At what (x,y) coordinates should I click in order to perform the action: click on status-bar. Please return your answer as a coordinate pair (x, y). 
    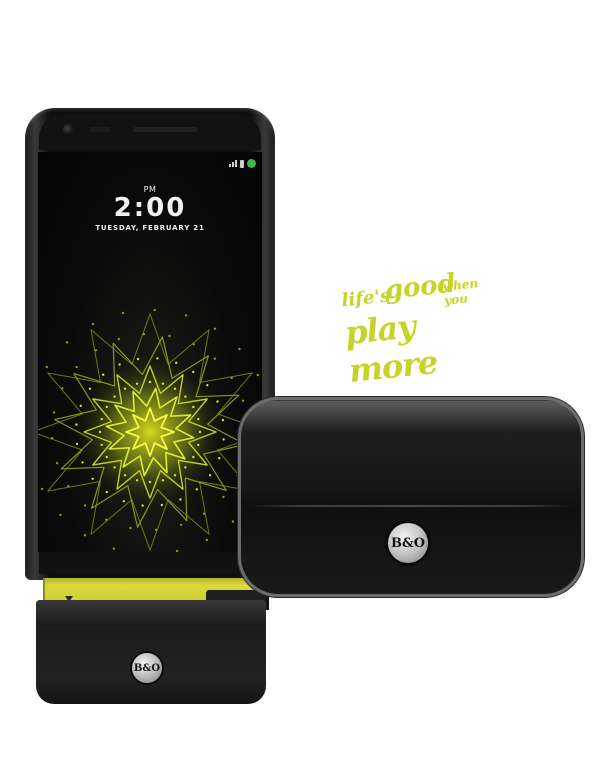
    Looking at the image, I should click on (242, 163).